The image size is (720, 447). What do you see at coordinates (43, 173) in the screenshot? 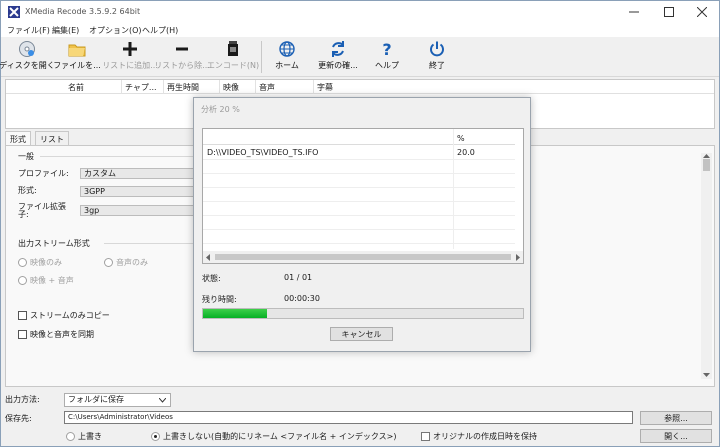
I see `profile-label: プロファイル:` at bounding box center [43, 173].